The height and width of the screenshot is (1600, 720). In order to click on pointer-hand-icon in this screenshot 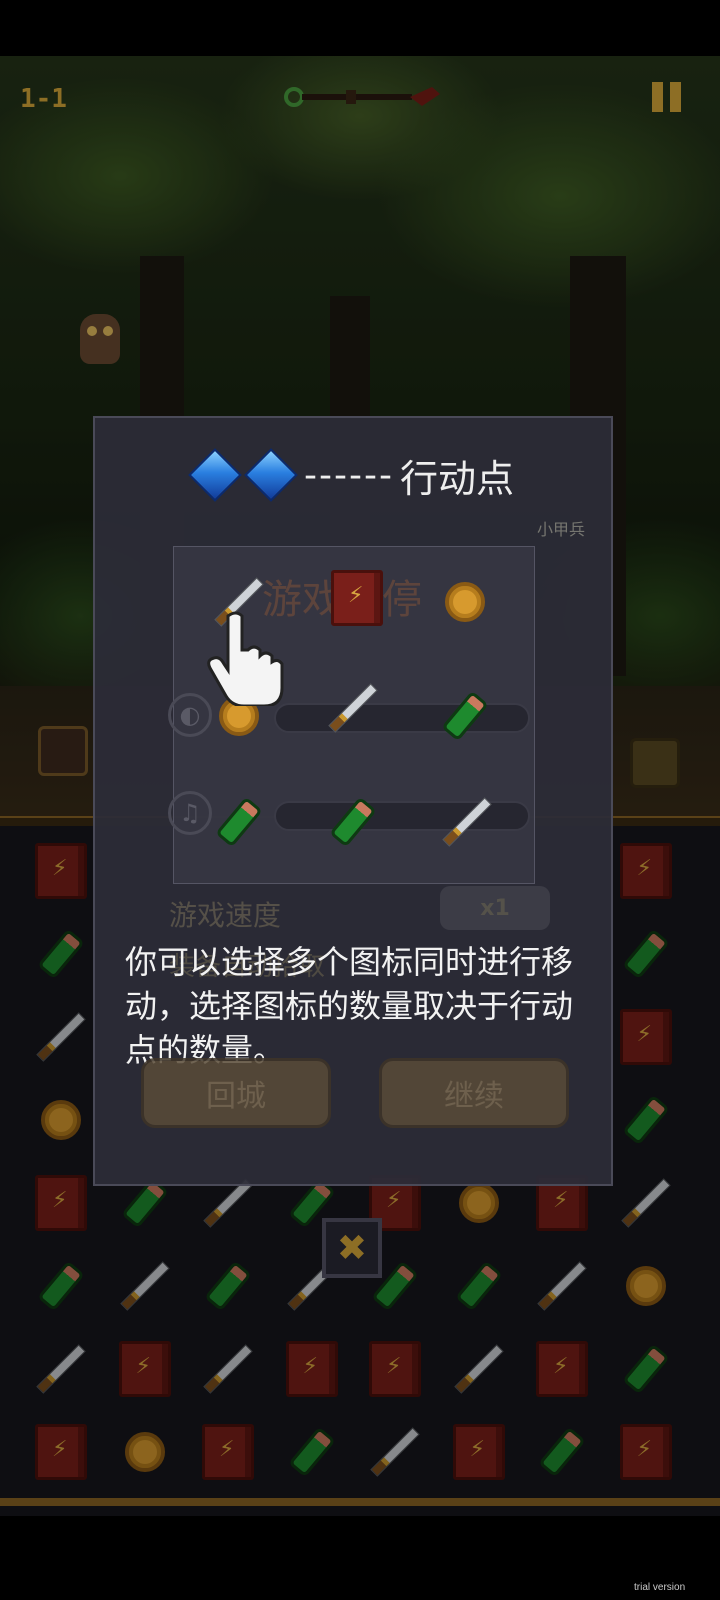, I will do `click(245, 658)`.